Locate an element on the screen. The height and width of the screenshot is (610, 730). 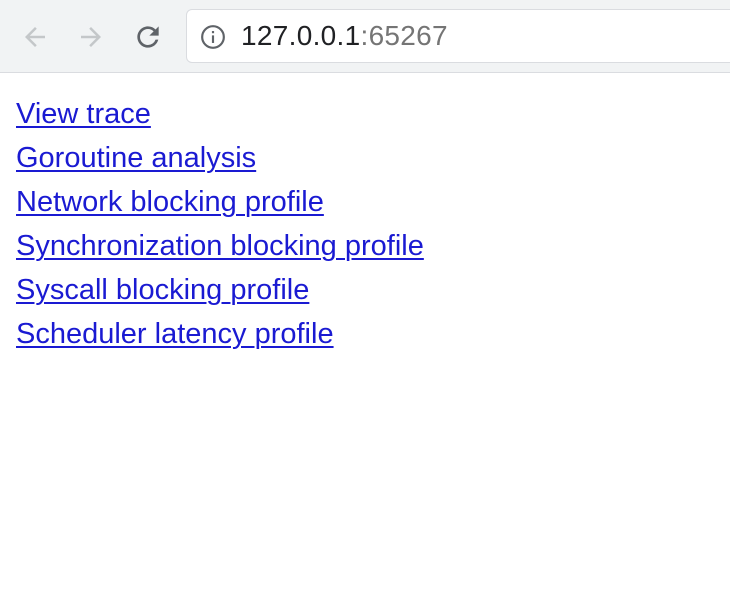
link-view-trace: View trace is located at coordinates (366, 114).